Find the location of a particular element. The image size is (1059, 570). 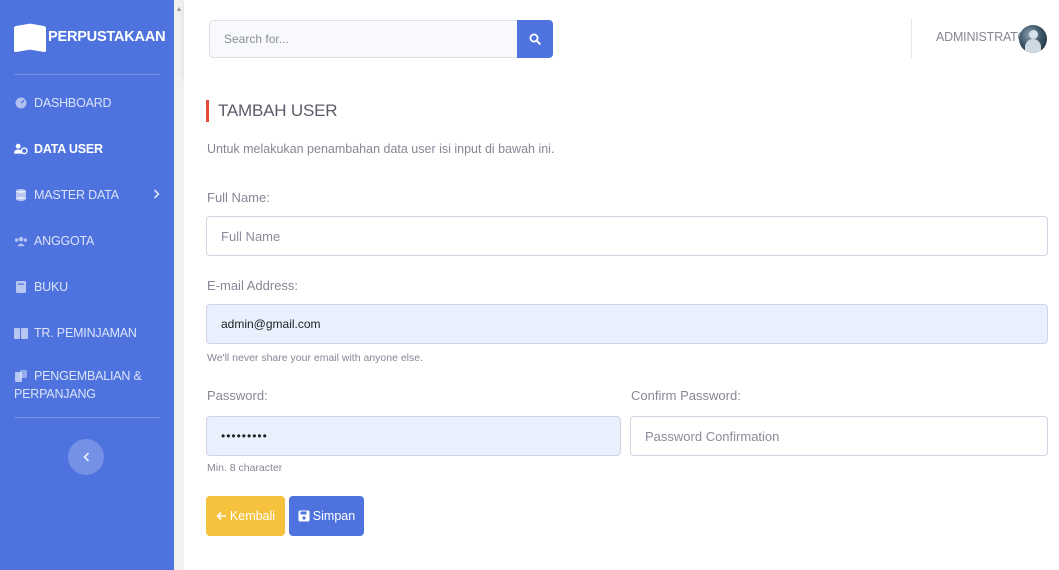

sidebar-item-label: DASHBOARD is located at coordinates (73, 103).